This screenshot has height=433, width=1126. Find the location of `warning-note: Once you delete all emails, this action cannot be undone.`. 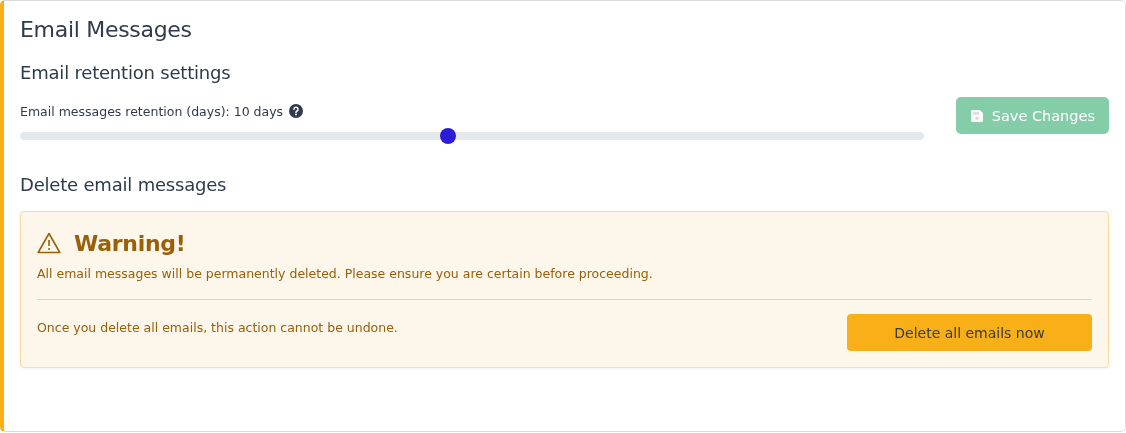

warning-note: Once you delete all emails, this action cannot be undone. is located at coordinates (217, 327).